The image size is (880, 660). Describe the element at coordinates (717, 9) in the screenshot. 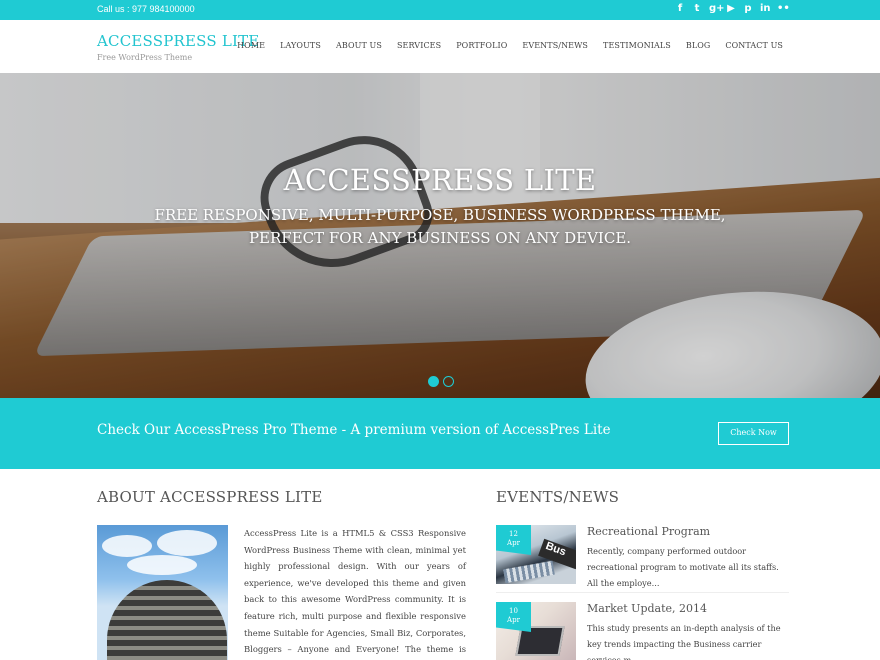

I see `googleplus-icon: g+` at that location.